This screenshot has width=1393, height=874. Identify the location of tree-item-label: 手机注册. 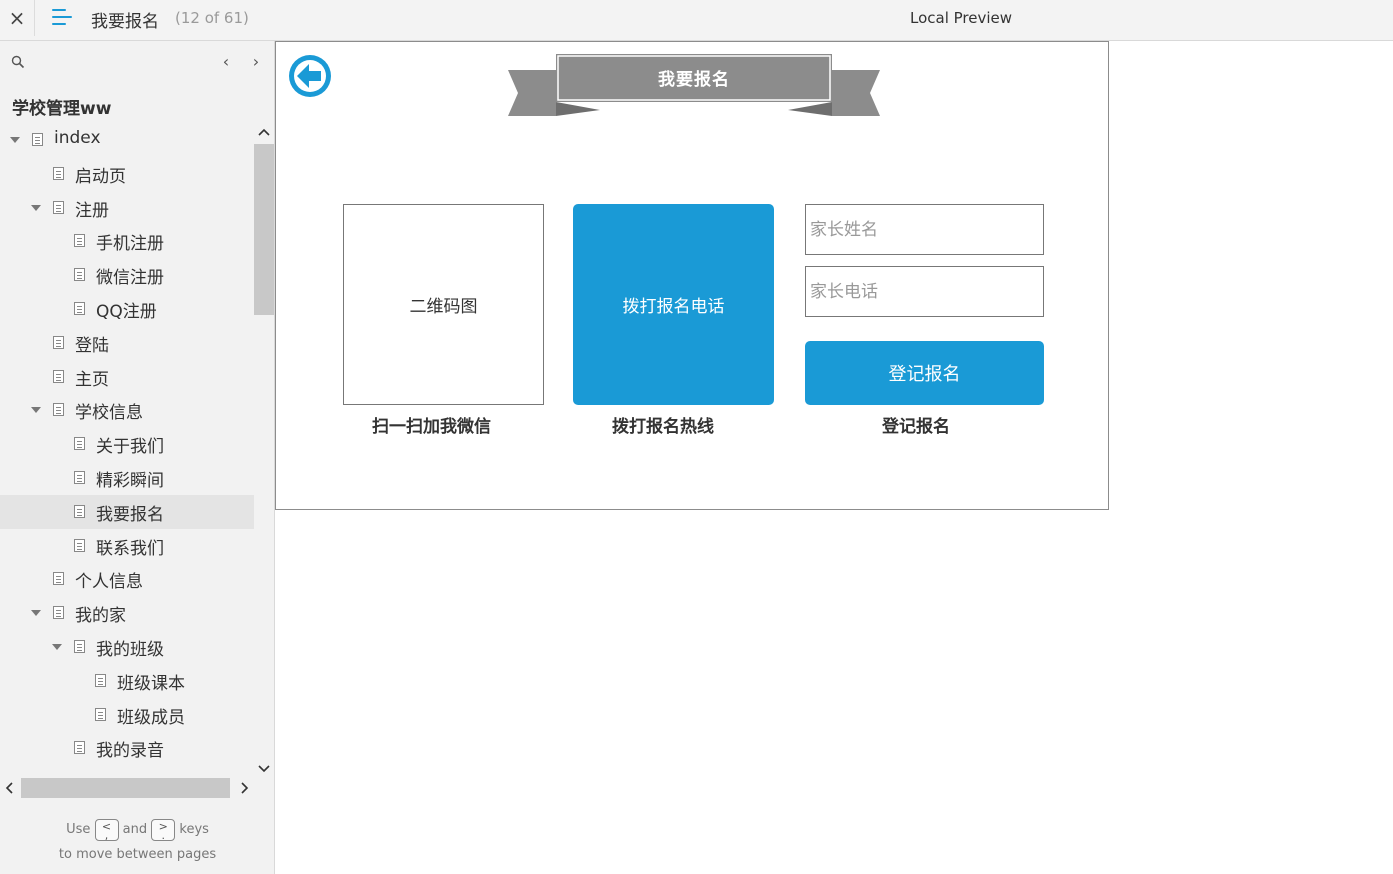
(130, 244).